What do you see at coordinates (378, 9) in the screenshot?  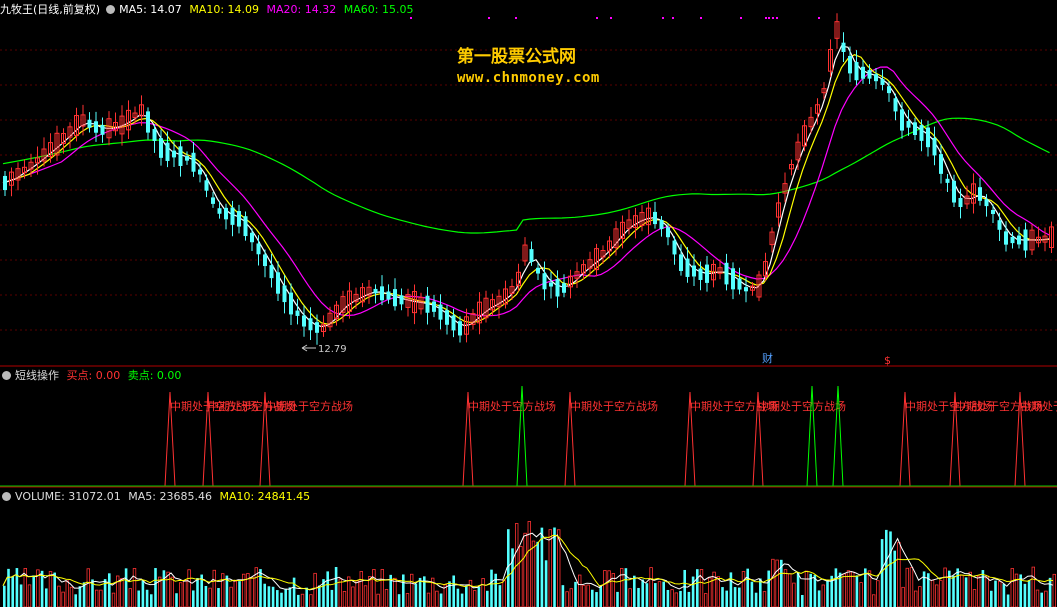 I see `ma60-value: MA60: 15.05` at bounding box center [378, 9].